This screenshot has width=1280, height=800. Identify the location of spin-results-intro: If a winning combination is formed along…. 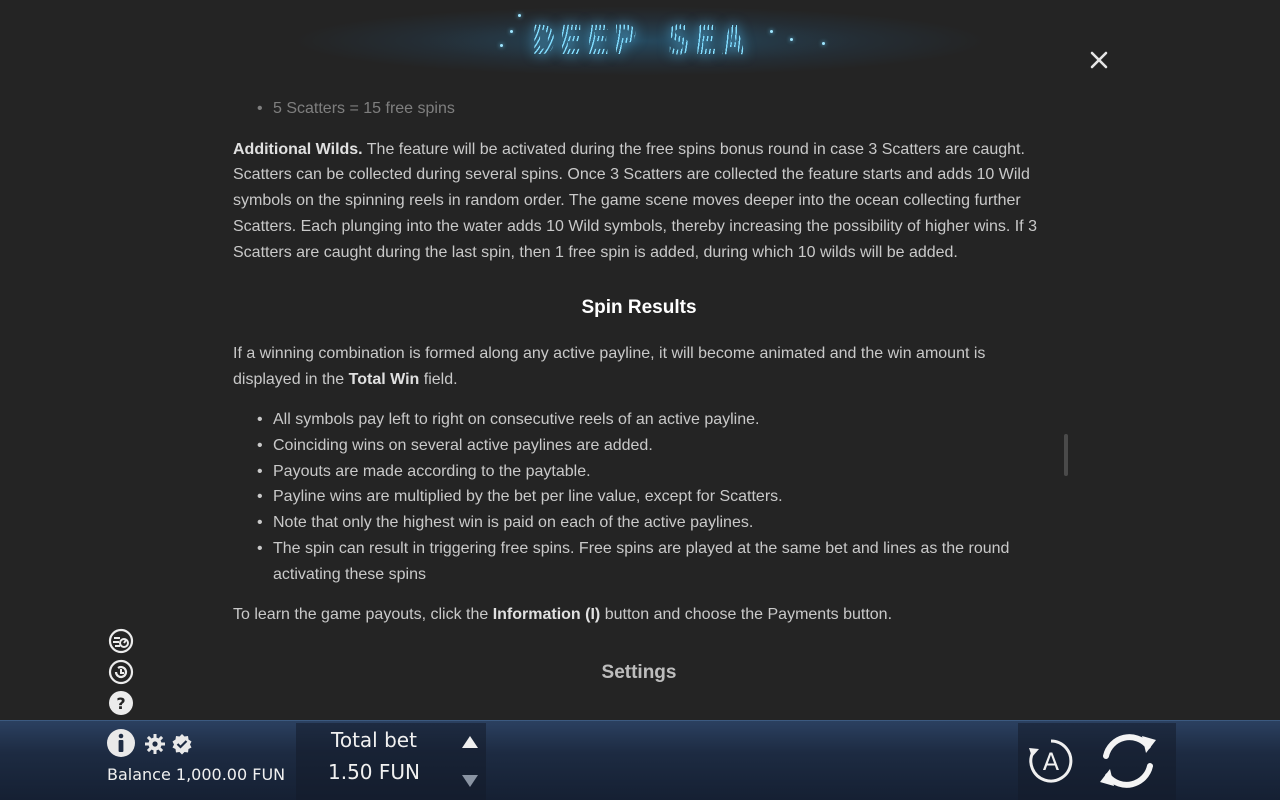
(639, 366).